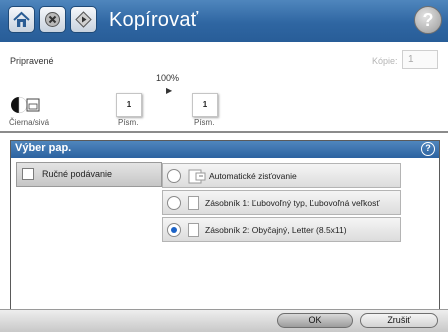 This screenshot has width=448, height=332. I want to click on dialog-header: Výber pap. ?, so click(225, 149).